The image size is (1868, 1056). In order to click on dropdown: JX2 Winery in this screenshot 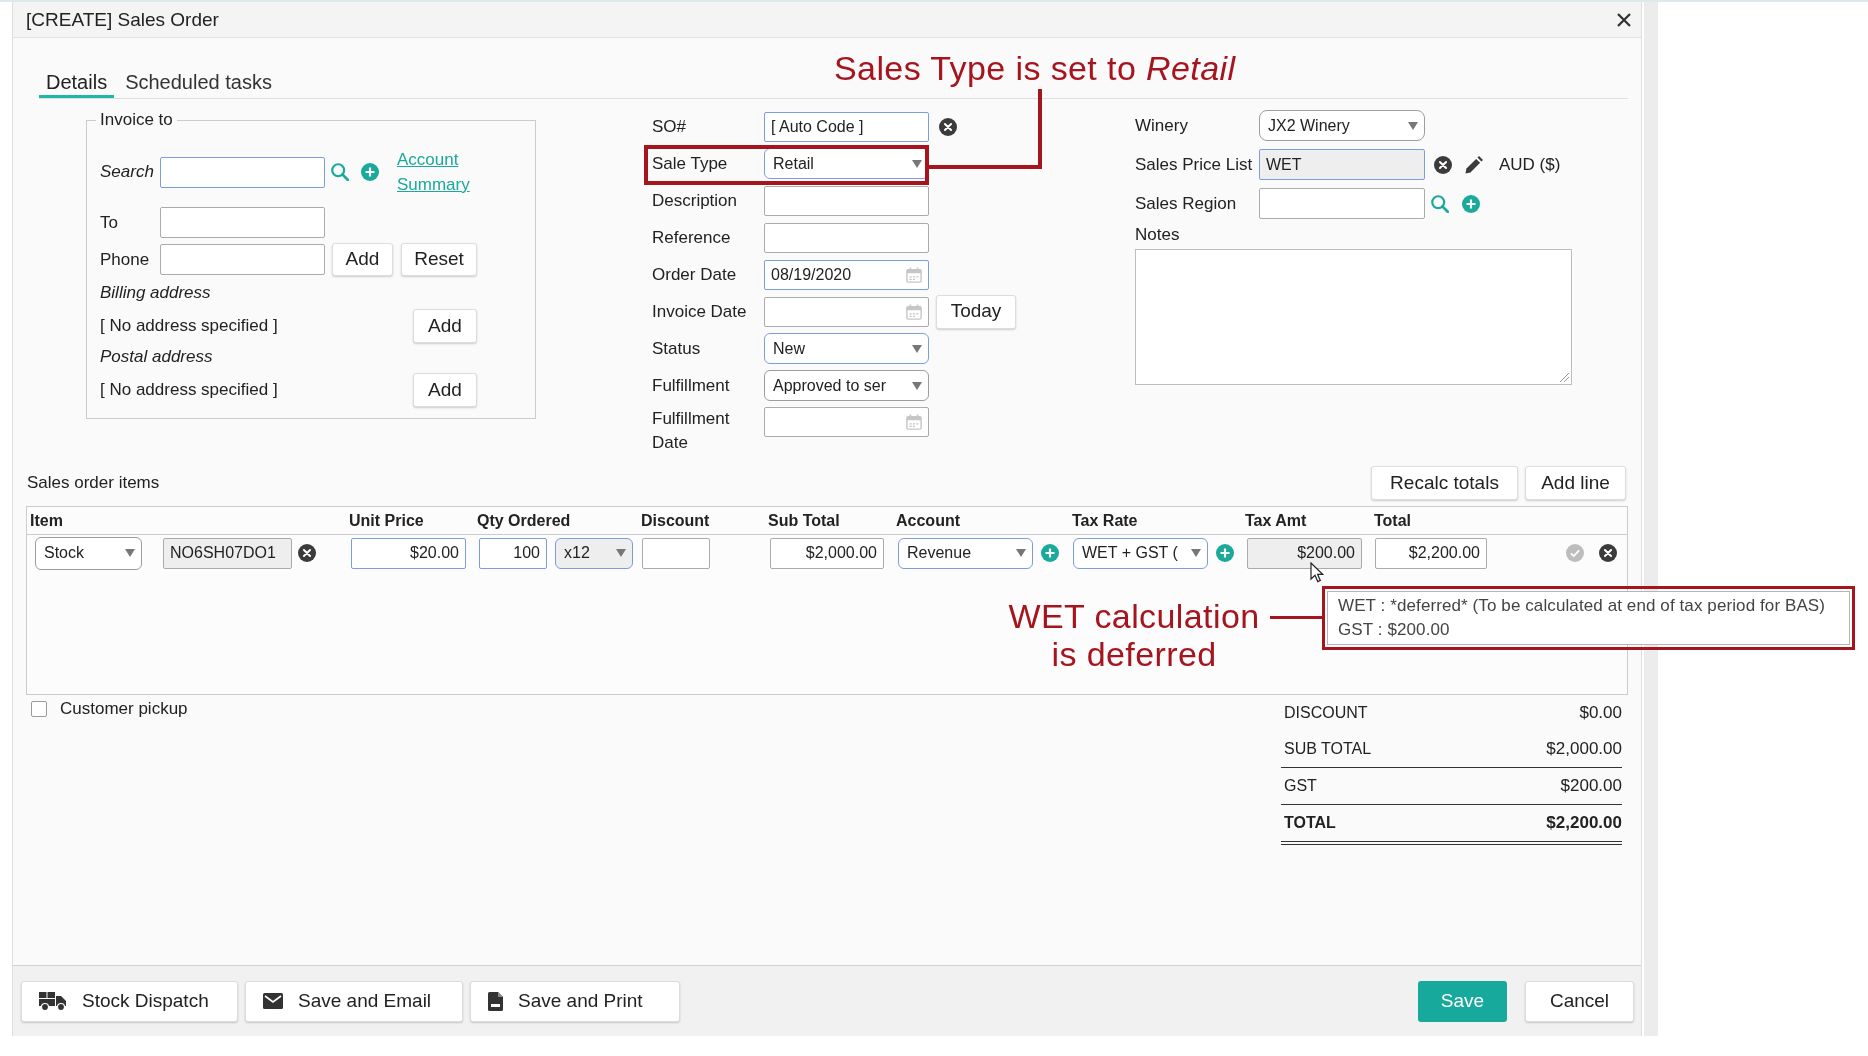, I will do `click(1342, 125)`.